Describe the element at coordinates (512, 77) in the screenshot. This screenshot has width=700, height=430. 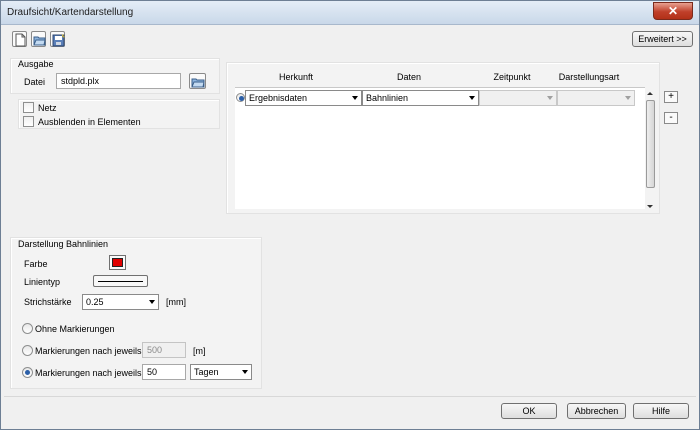
I see `col-zeitpunkt: Zeitpunkt` at that location.